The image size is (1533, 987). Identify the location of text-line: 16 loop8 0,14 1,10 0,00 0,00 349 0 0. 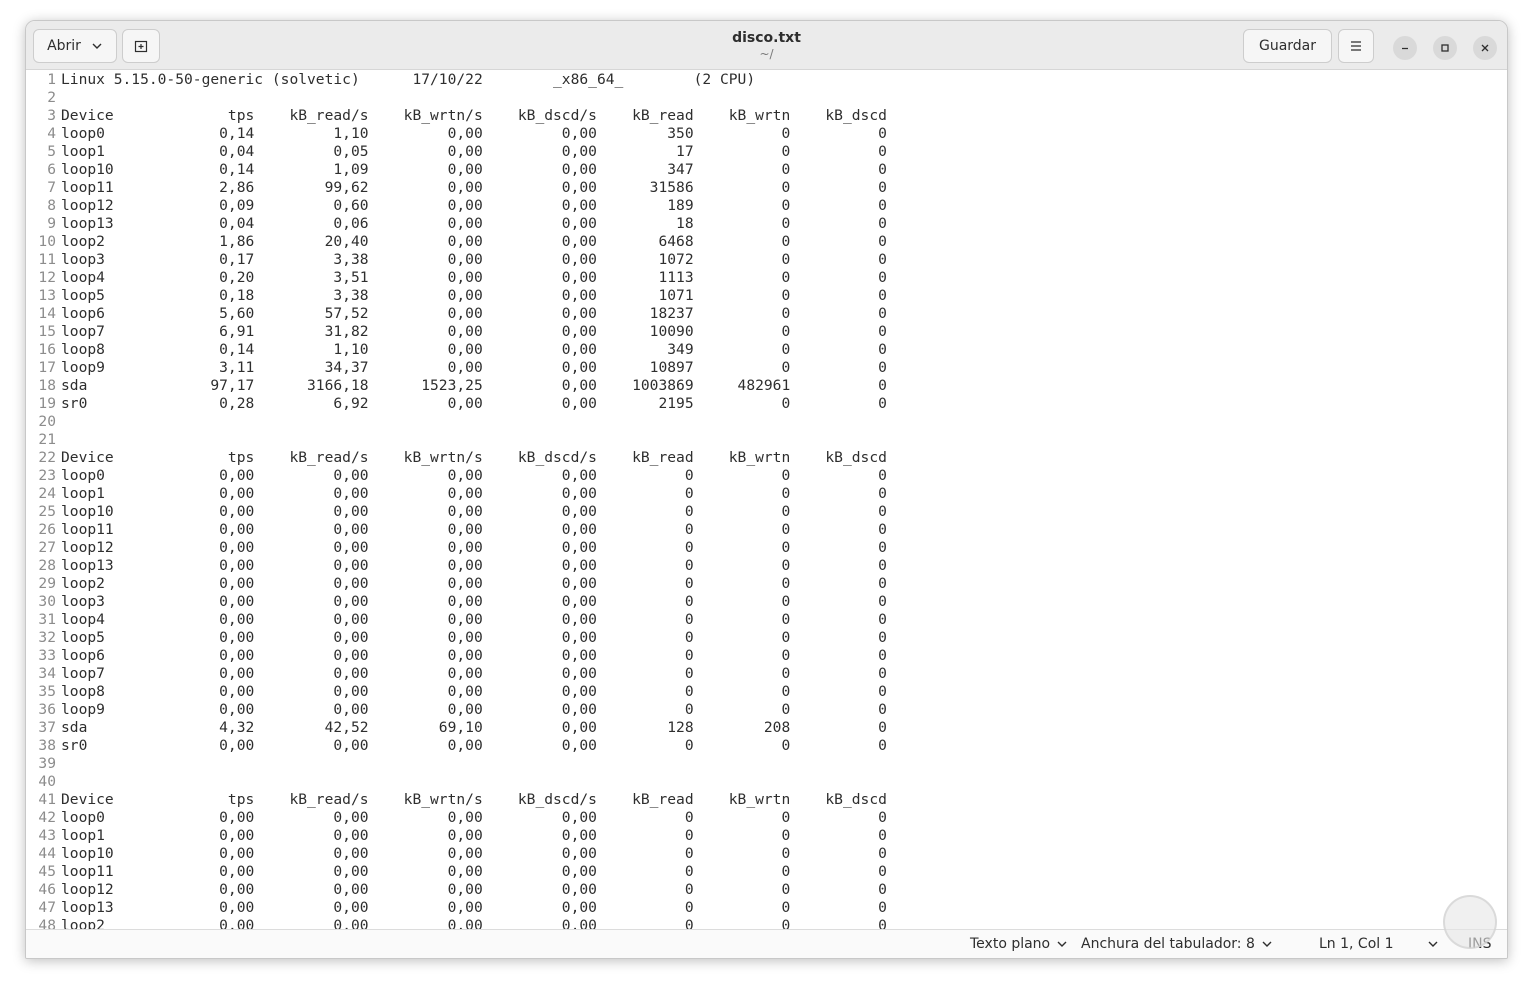
(766, 350).